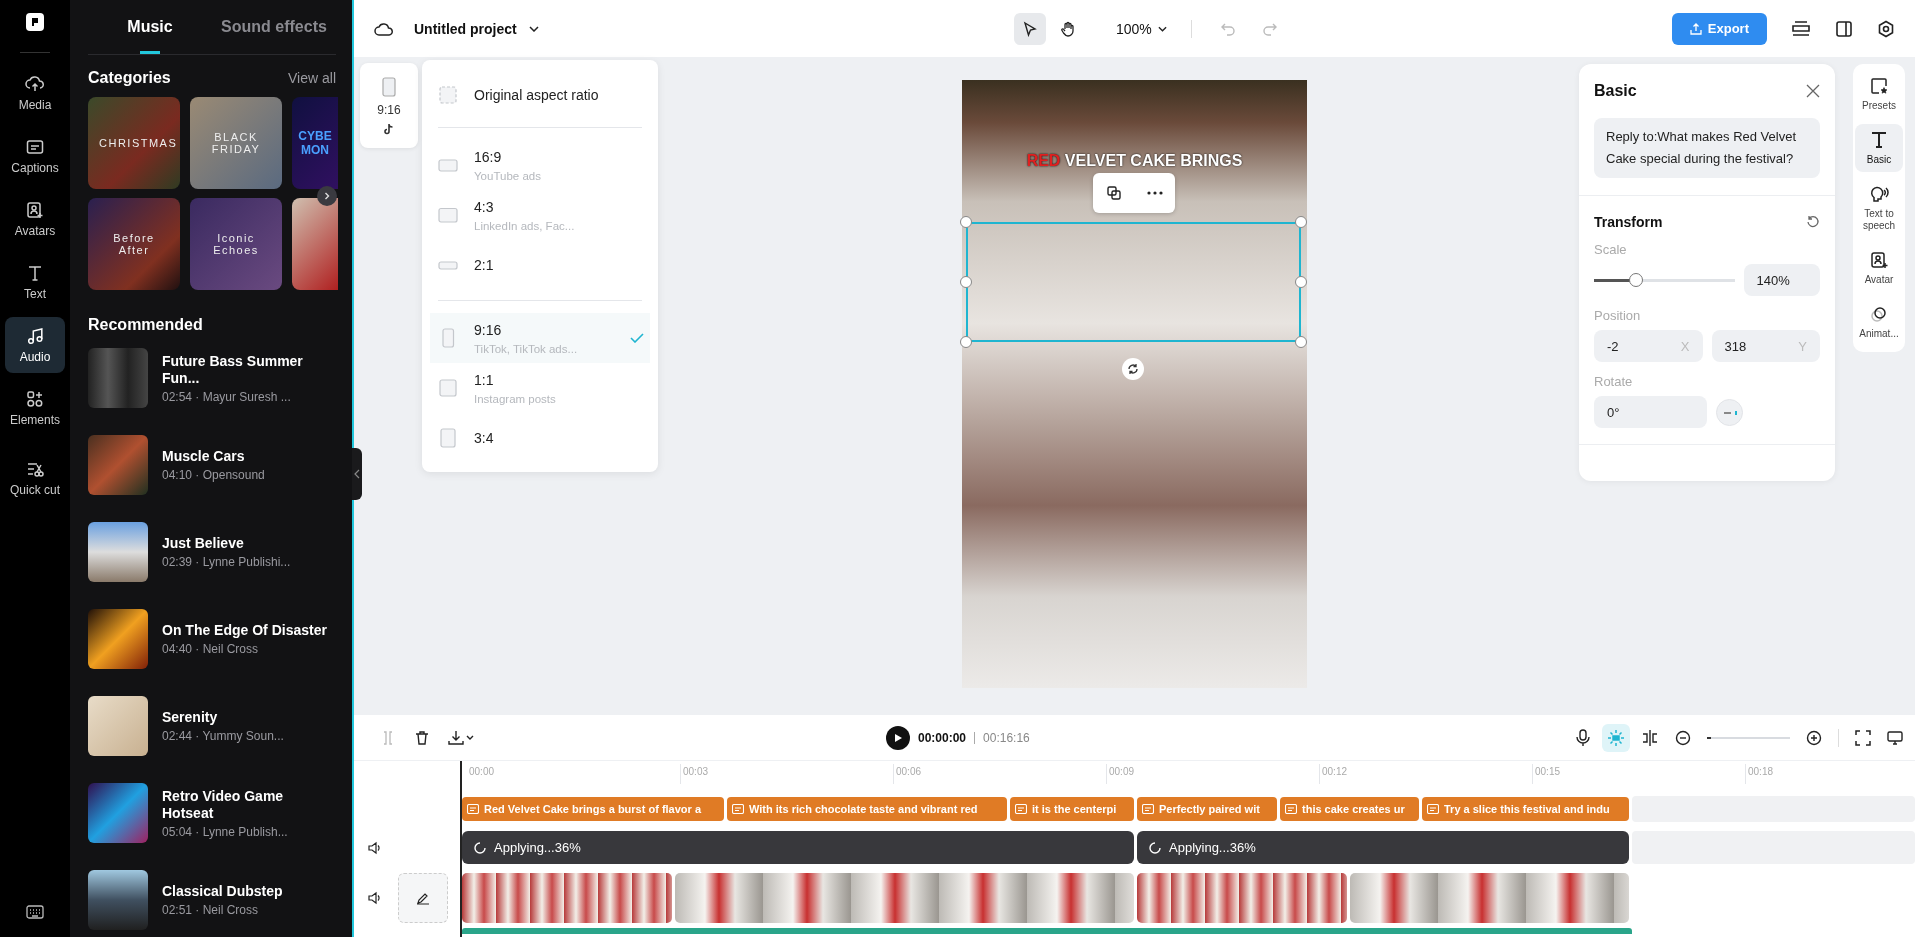 Image resolution: width=1915 pixels, height=937 pixels. Describe the element at coordinates (1895, 737) in the screenshot. I see `monitor-icon` at that location.